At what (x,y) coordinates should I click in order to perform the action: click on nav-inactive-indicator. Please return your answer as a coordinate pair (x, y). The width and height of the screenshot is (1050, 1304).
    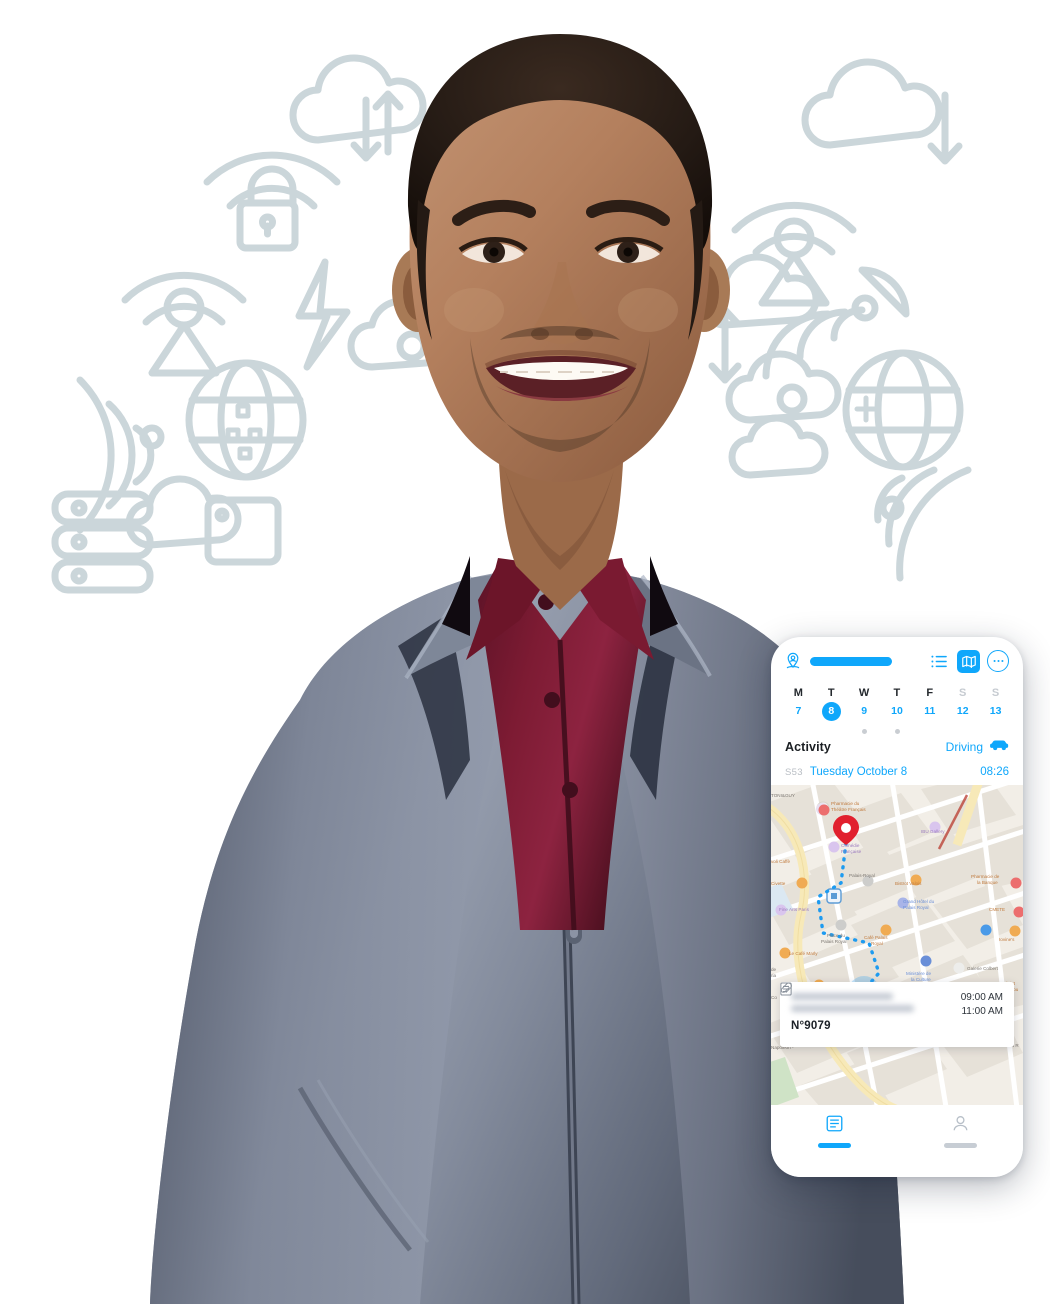
    Looking at the image, I should click on (960, 1145).